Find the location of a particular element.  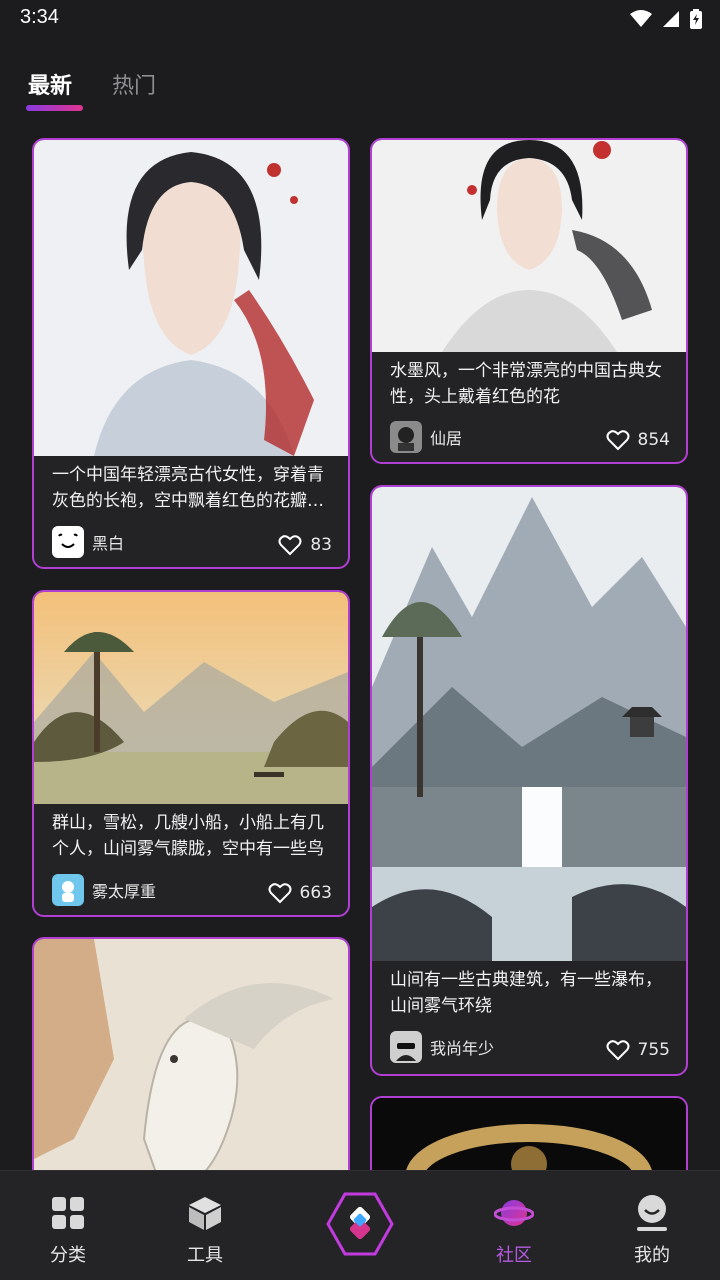

profile-icon is located at coordinates (652, 1213).